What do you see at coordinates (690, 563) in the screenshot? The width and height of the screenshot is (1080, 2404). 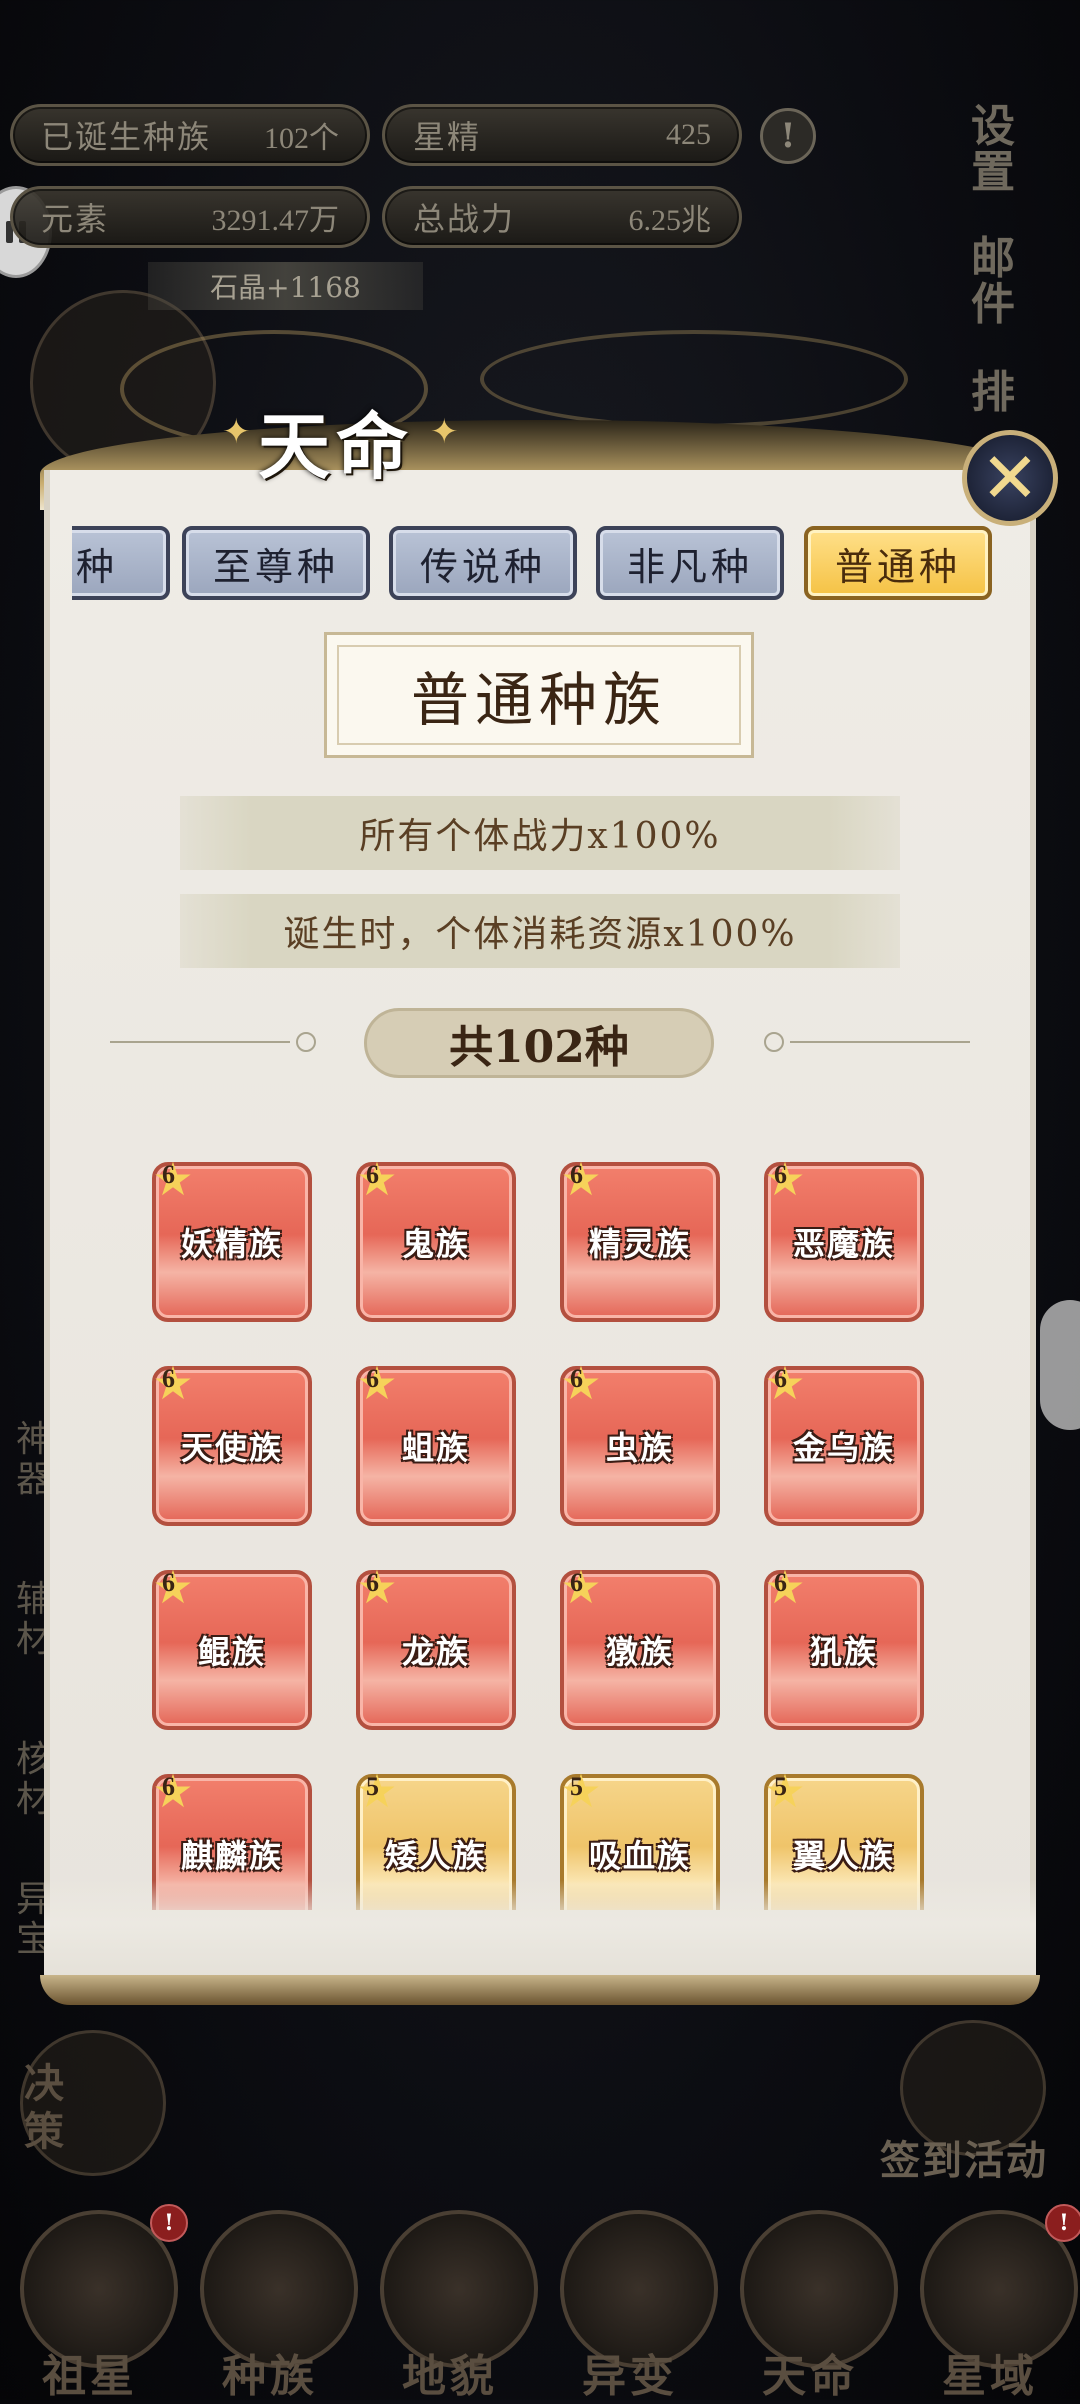 I see `tab-extraordinary: 非凡种` at bounding box center [690, 563].